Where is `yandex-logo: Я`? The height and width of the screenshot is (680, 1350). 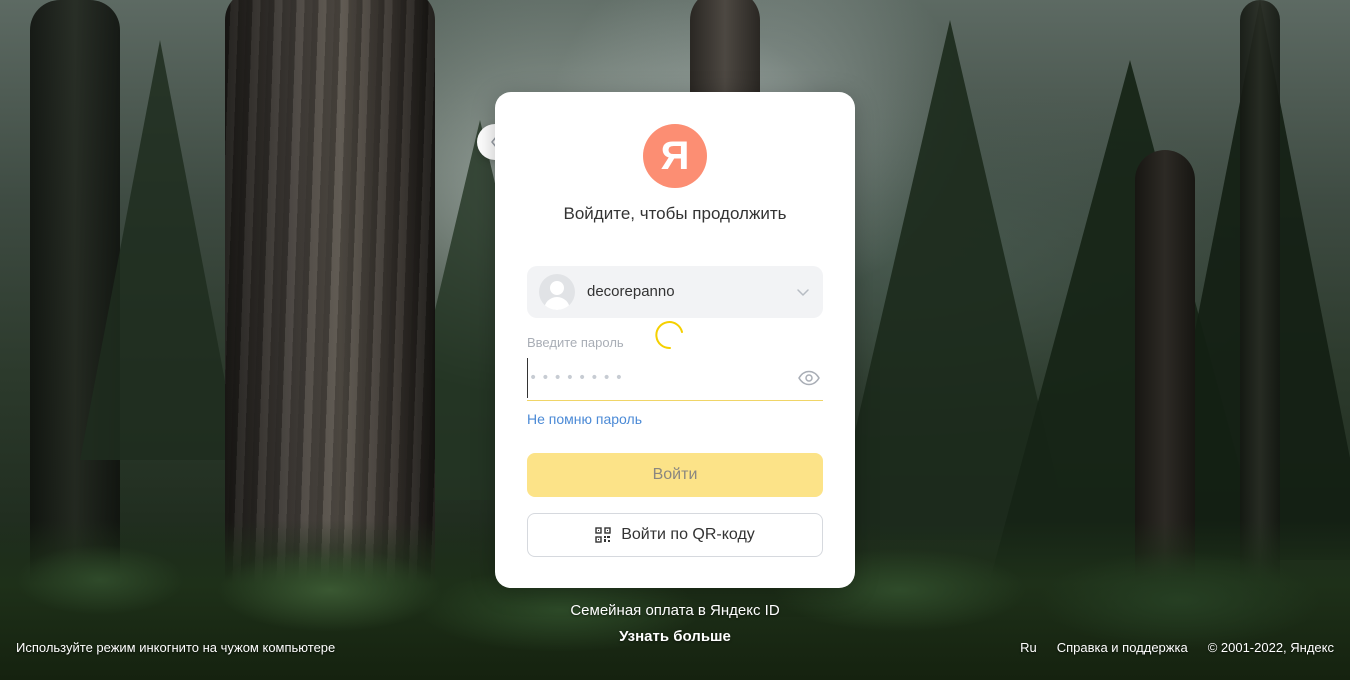 yandex-logo: Я is located at coordinates (675, 156).